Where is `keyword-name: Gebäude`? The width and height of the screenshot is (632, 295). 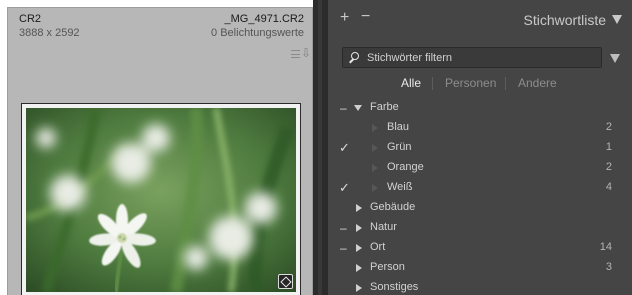 keyword-name: Gebäude is located at coordinates (393, 207).